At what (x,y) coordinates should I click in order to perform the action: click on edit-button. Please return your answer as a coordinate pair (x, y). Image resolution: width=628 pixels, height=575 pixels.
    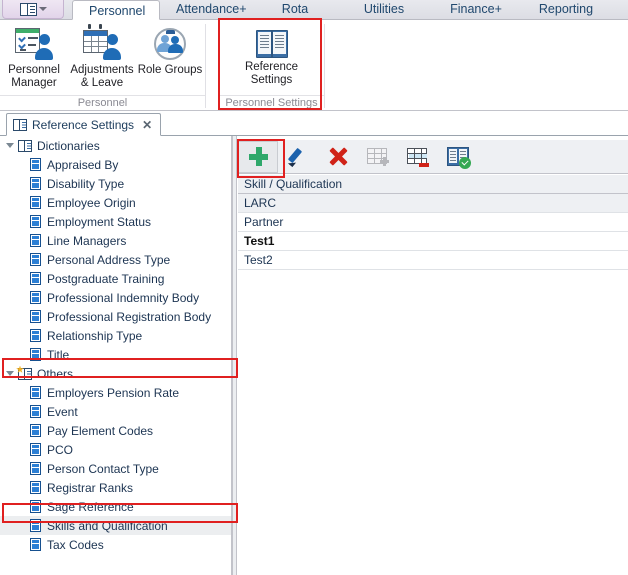
    Looking at the image, I should click on (298, 157).